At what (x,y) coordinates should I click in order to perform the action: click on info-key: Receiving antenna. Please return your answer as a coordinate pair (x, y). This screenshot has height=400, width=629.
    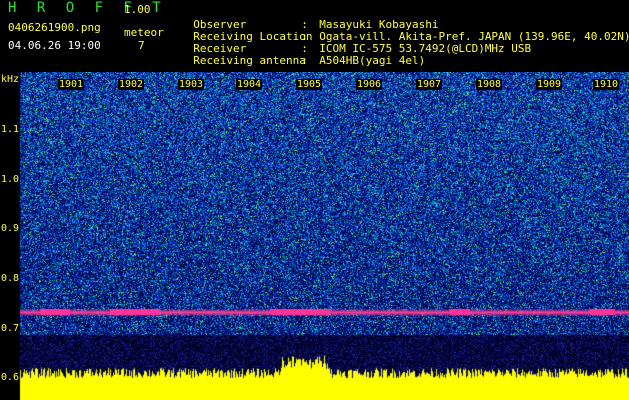
    Looking at the image, I should click on (249, 60).